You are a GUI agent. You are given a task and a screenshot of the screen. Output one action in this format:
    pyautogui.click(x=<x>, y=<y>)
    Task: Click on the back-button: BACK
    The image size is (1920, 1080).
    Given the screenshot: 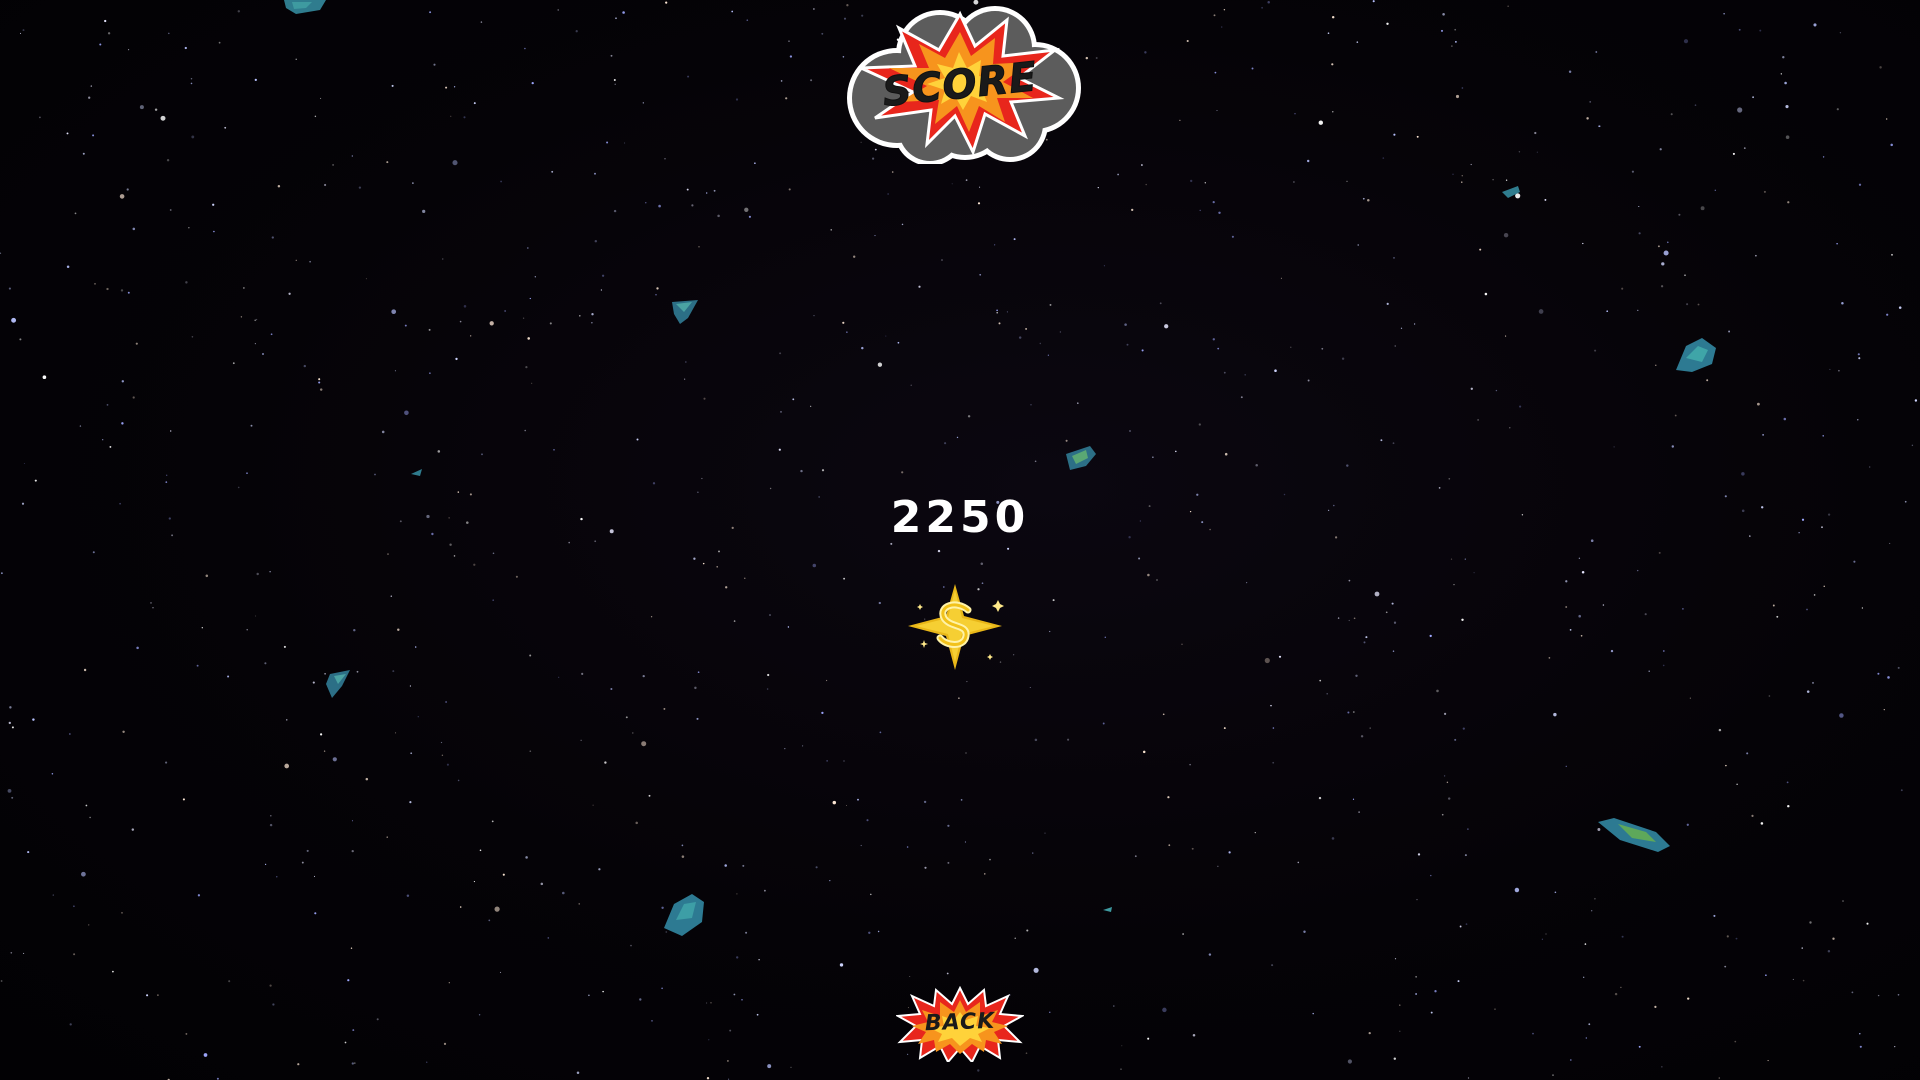 What is the action you would take?
    pyautogui.click(x=960, y=1024)
    